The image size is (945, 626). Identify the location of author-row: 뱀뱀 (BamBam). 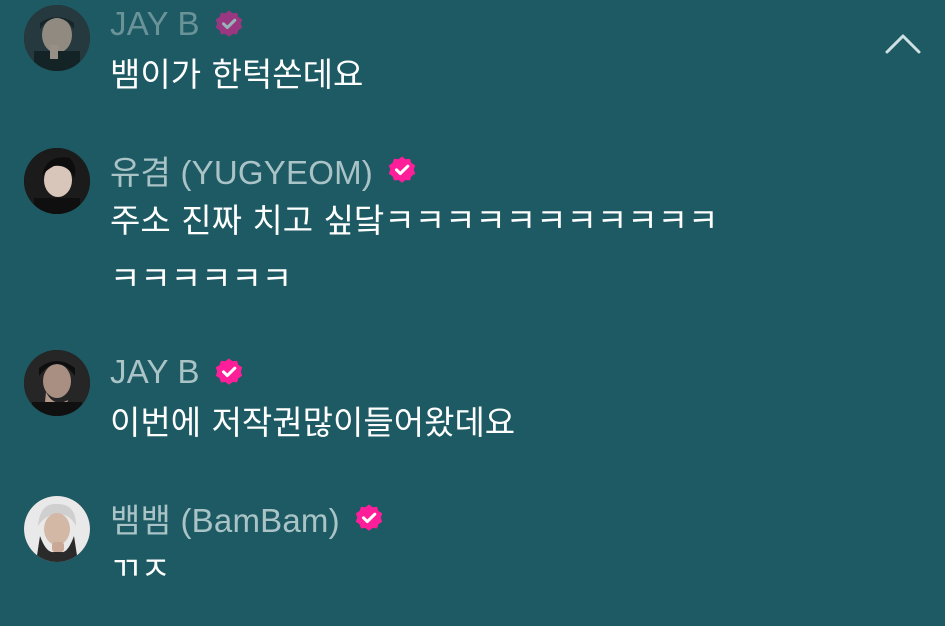
(247, 518).